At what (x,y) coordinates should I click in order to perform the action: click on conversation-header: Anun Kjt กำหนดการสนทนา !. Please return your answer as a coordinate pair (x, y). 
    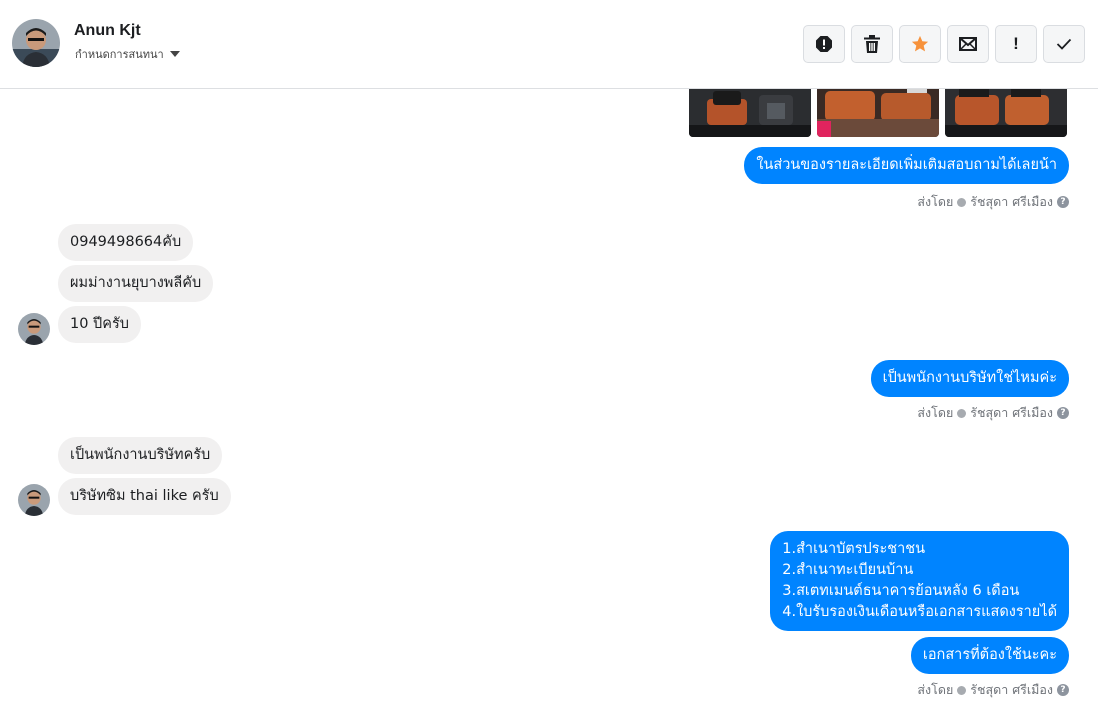
    Looking at the image, I should click on (549, 44).